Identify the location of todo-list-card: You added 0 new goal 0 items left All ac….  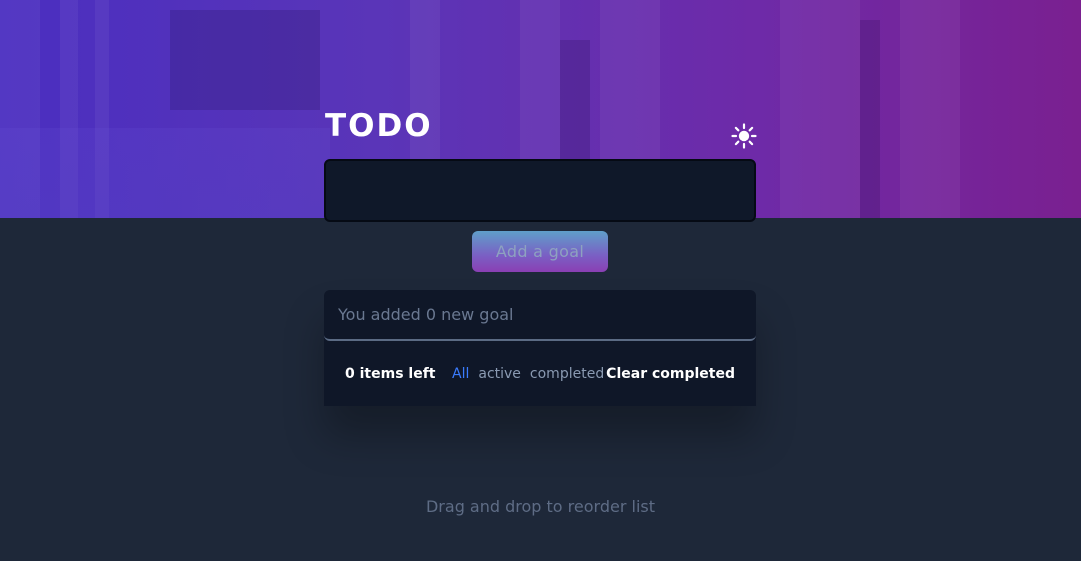
(540, 348).